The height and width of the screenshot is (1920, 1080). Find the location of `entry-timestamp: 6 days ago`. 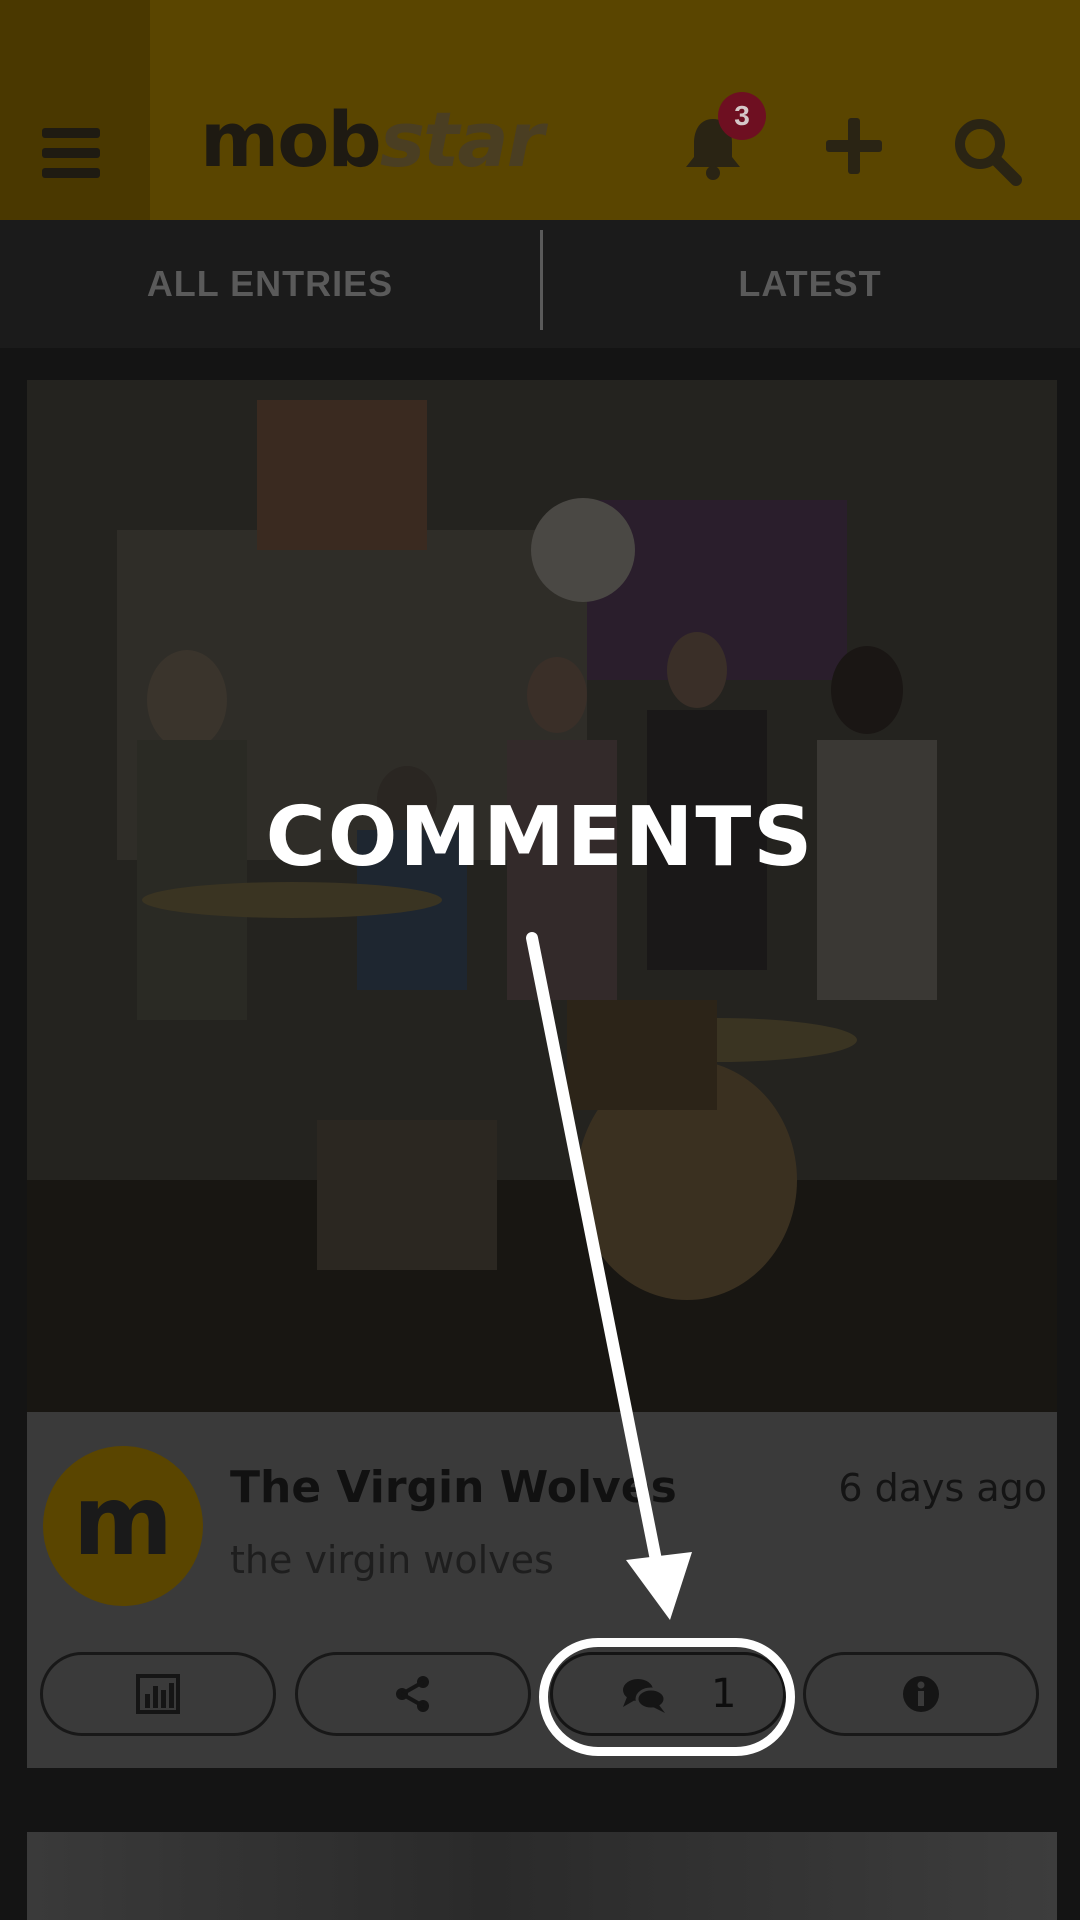

entry-timestamp: 6 days ago is located at coordinates (942, 1488).